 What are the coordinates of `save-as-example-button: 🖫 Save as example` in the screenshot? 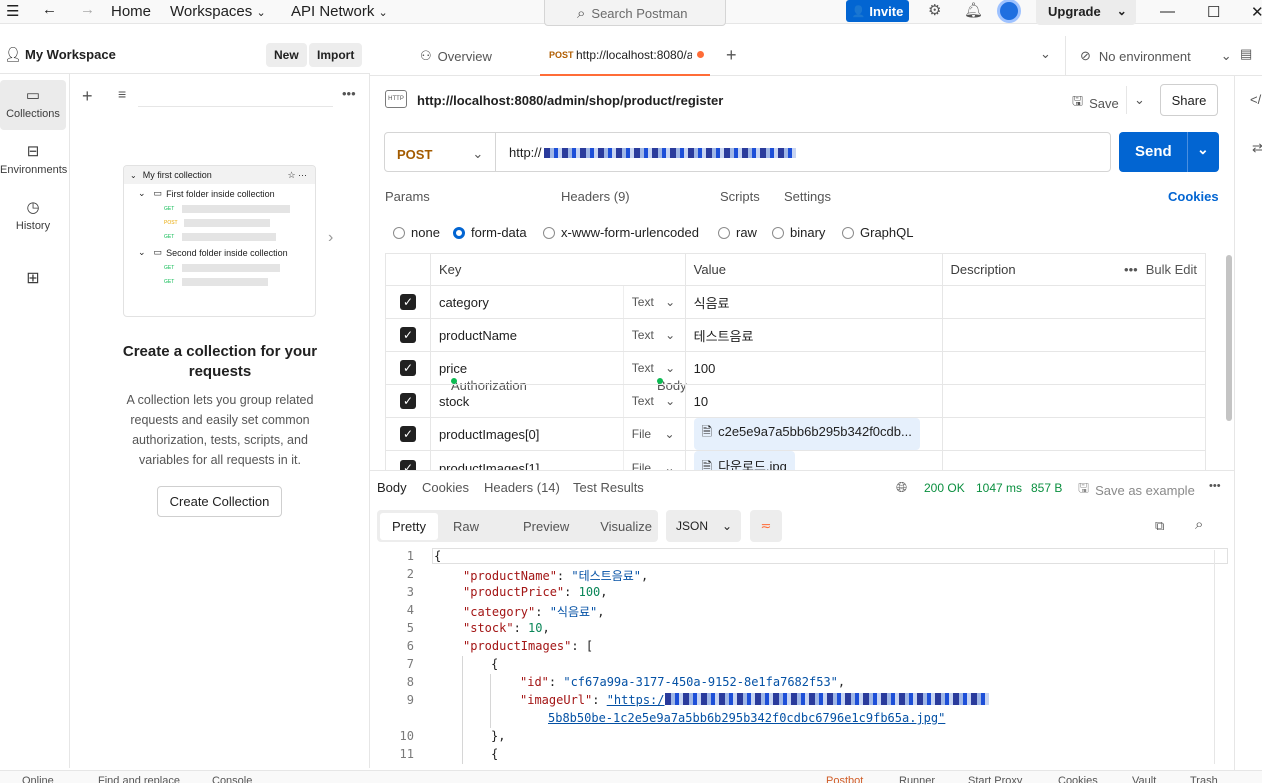 It's located at (1136, 490).